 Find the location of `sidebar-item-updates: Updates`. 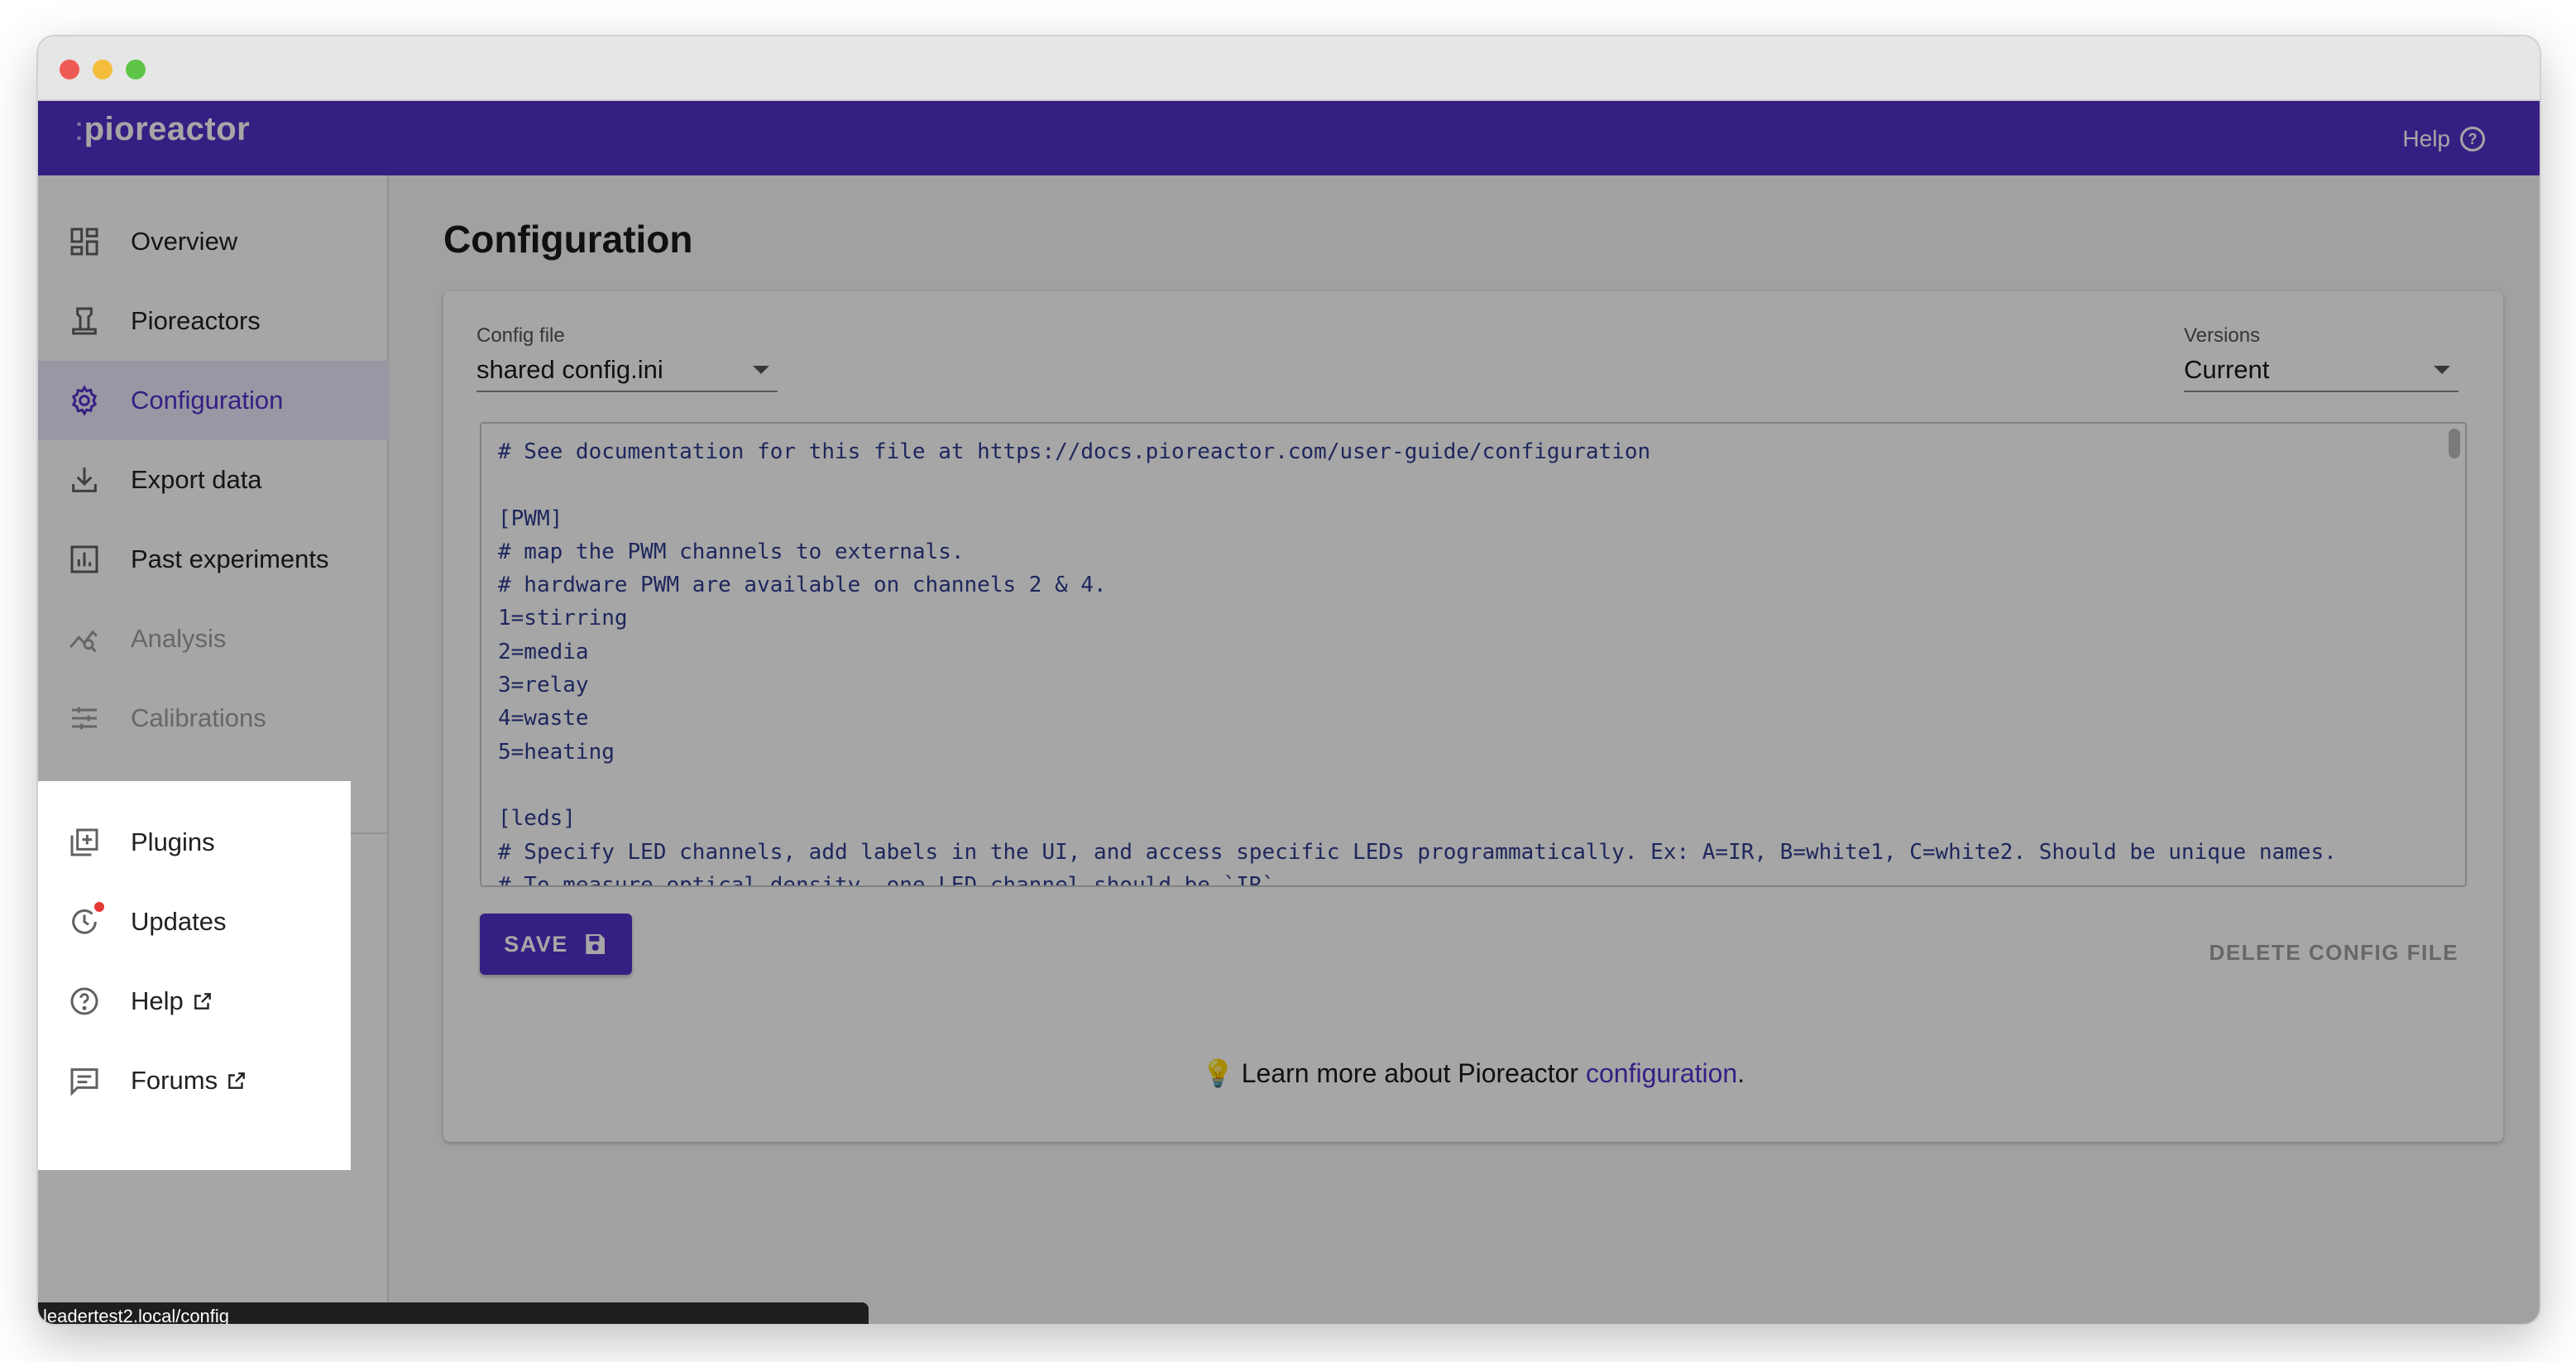

sidebar-item-updates: Updates is located at coordinates (195, 922).